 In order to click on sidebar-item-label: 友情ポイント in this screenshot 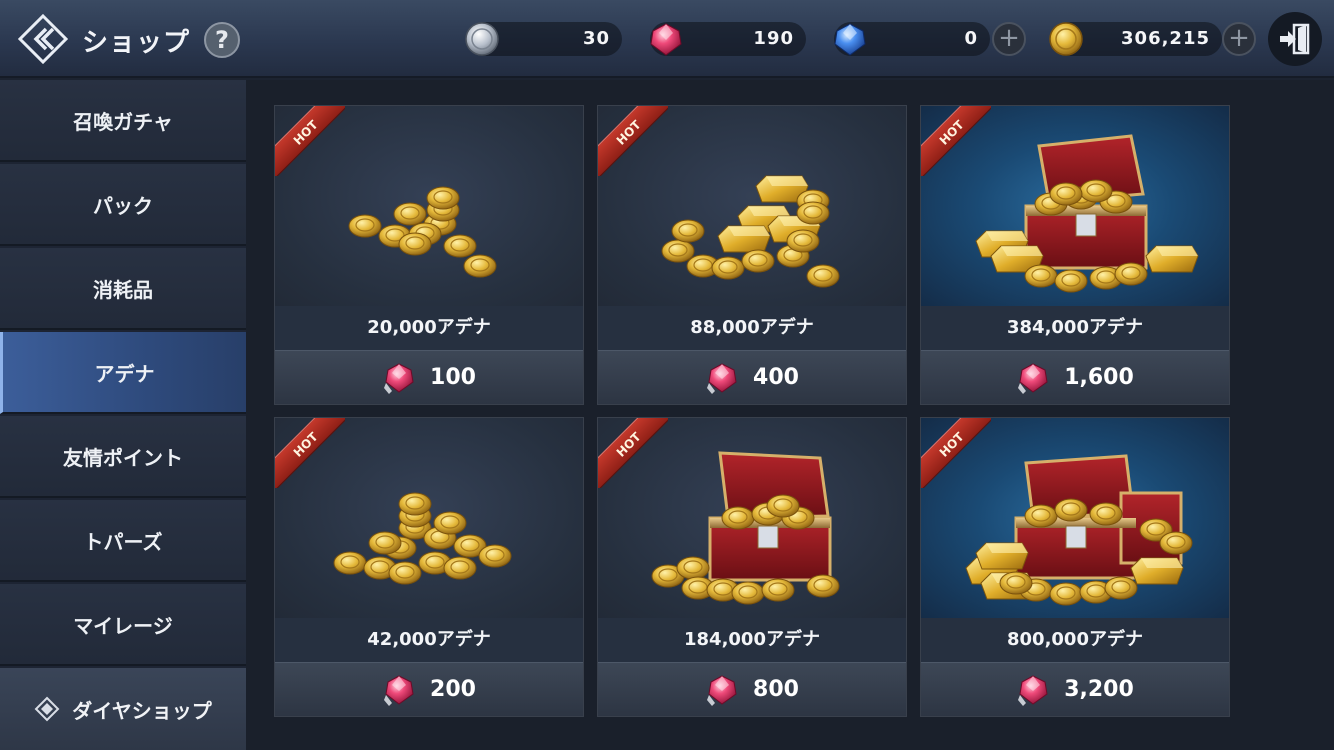, I will do `click(123, 457)`.